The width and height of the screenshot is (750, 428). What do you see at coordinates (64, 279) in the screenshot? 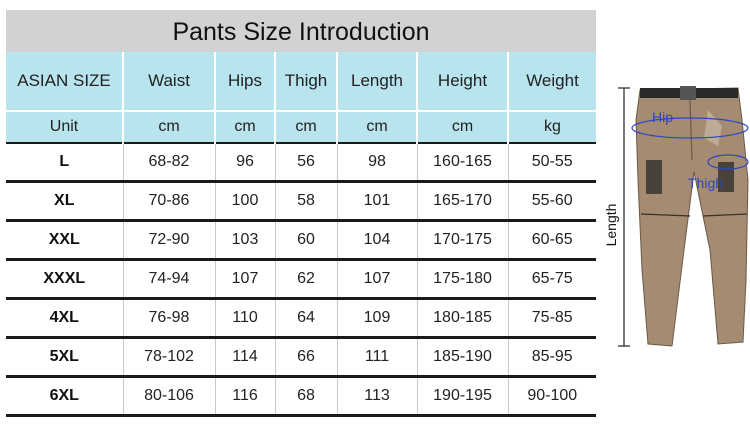
I see `size-cell: XXXL` at bounding box center [64, 279].